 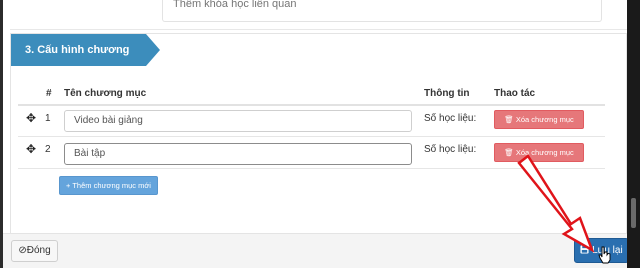 I want to click on close-button: ⊘Đóng, so click(x=34, y=251).